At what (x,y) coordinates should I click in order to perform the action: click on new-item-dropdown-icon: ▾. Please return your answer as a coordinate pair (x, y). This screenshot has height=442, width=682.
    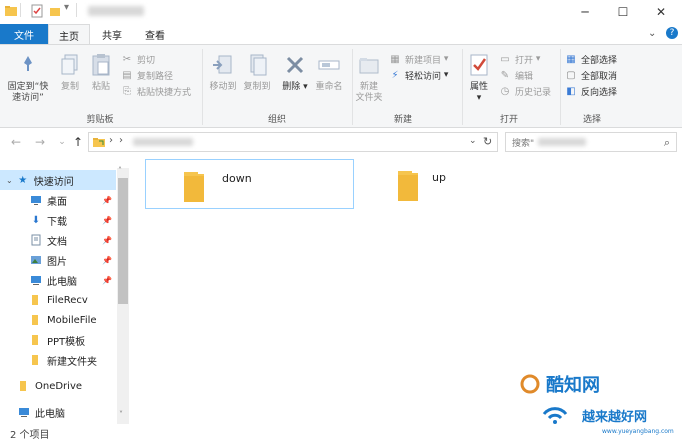
    Looking at the image, I should click on (445, 59).